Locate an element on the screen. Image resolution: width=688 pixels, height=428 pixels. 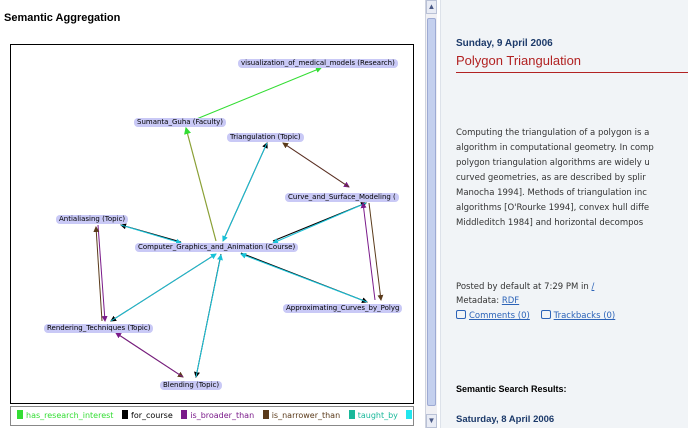
edge-csm-acp is located at coordinates (376, 251).